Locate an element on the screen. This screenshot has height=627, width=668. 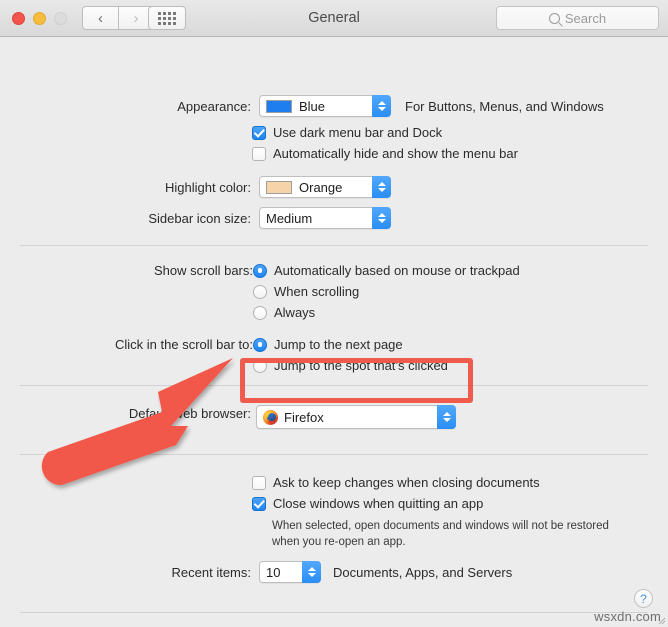
click-scroll-bar-option-0-label: Jump to the next page is located at coordinates (338, 344).